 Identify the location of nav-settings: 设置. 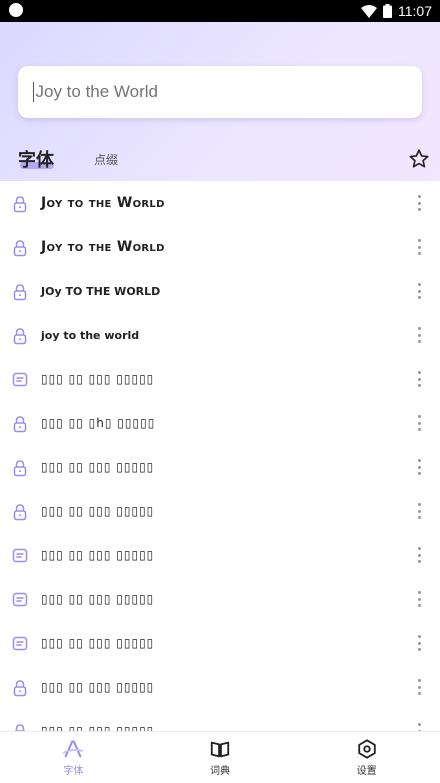
(366, 757).